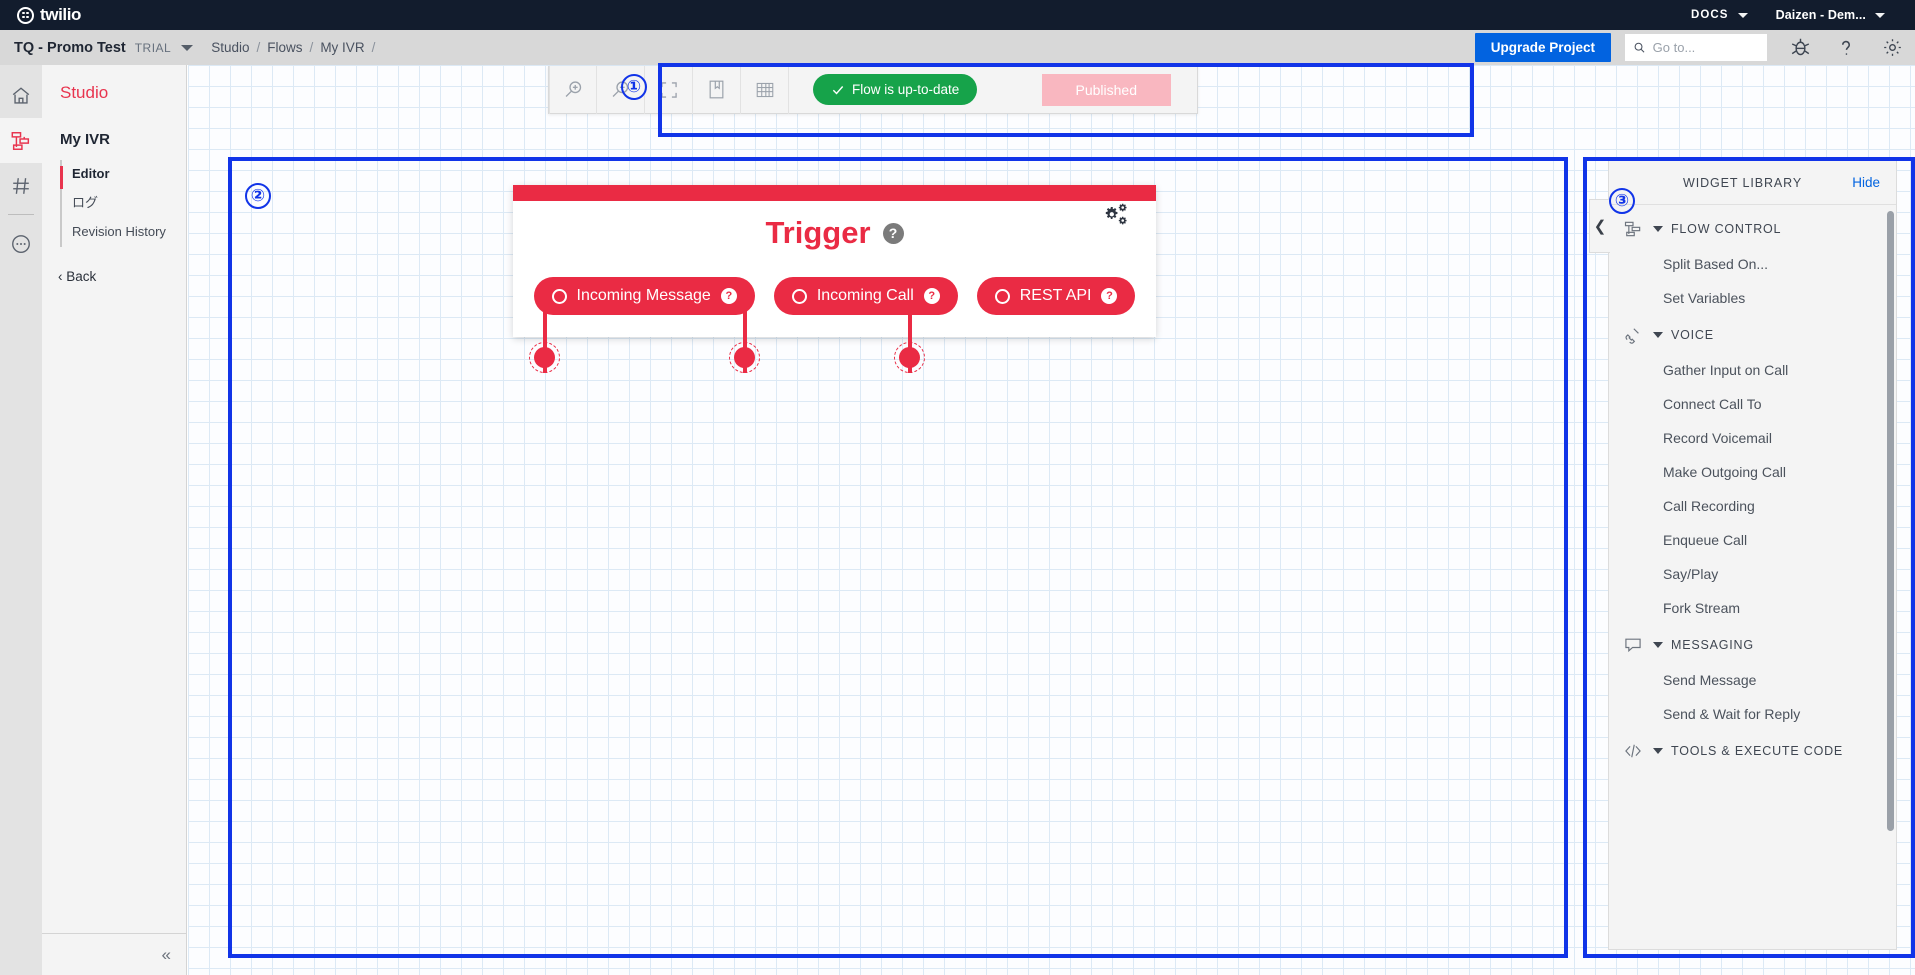 This screenshot has height=975, width=1915. What do you see at coordinates (258, 196) in the screenshot?
I see `annotation-marker-2: ②` at bounding box center [258, 196].